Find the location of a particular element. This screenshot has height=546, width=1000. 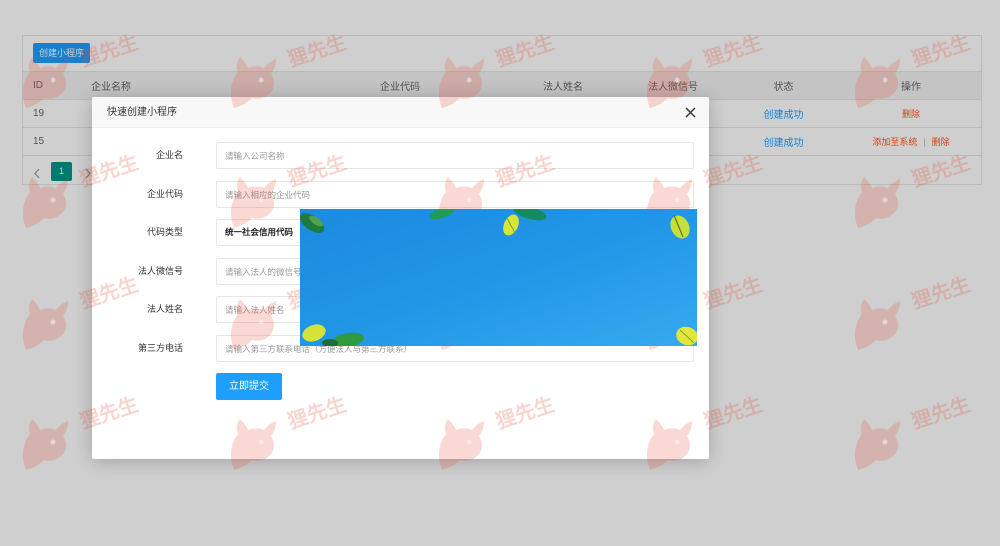

form-row-company-code: 企业代码 is located at coordinates (400, 194).